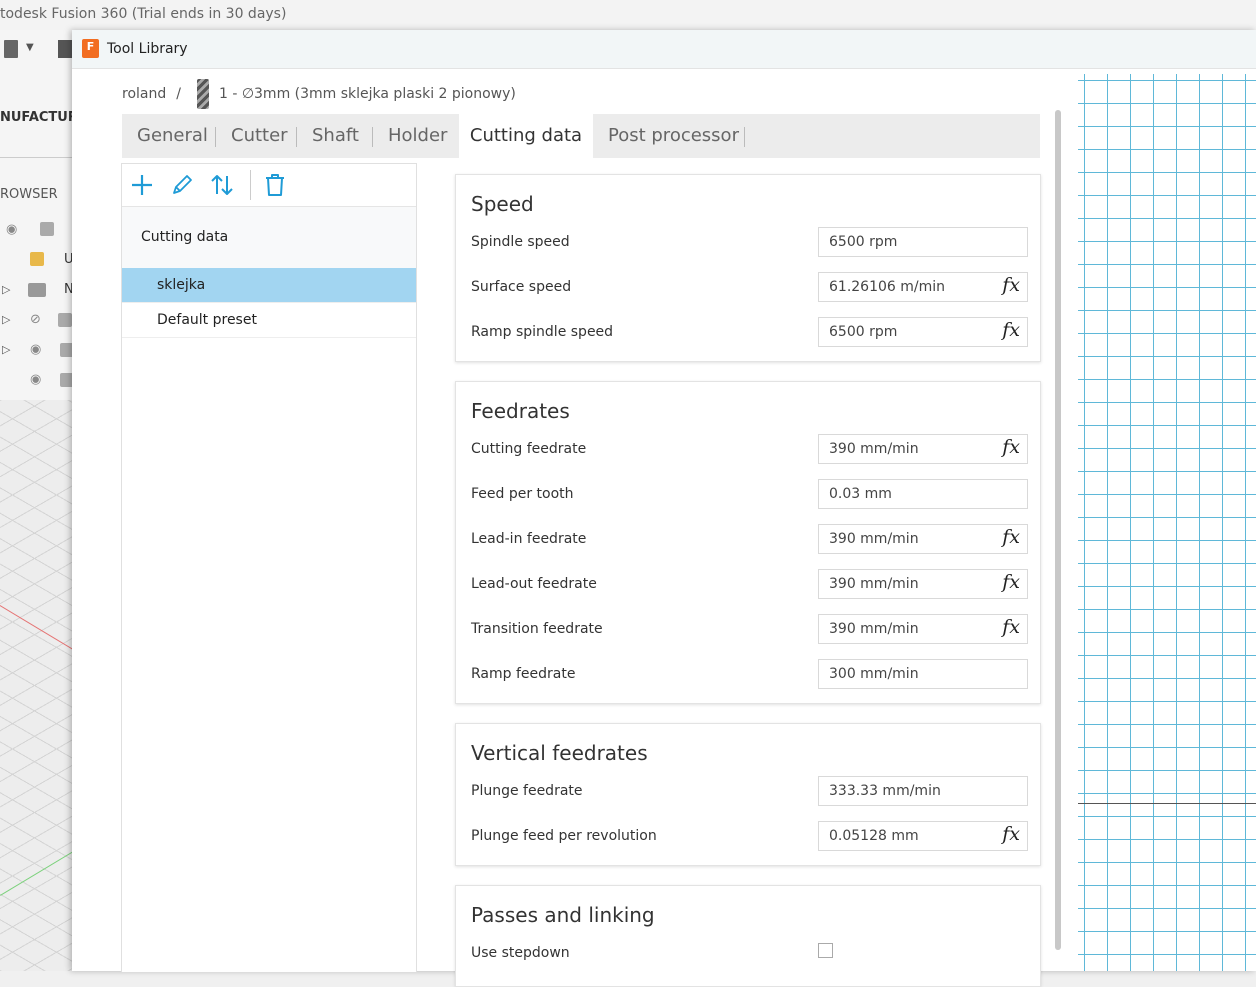 This screenshot has height=987, width=1256. Describe the element at coordinates (259, 136) in the screenshot. I see `tab-cutter: Cutter` at that location.